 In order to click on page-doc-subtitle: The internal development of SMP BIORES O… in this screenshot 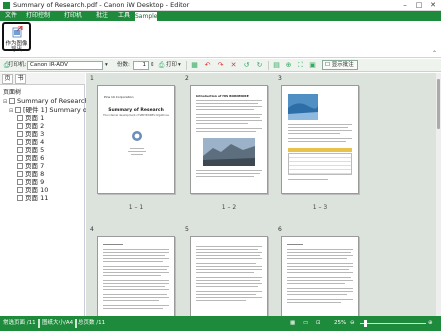, I will do `click(136, 115)`.